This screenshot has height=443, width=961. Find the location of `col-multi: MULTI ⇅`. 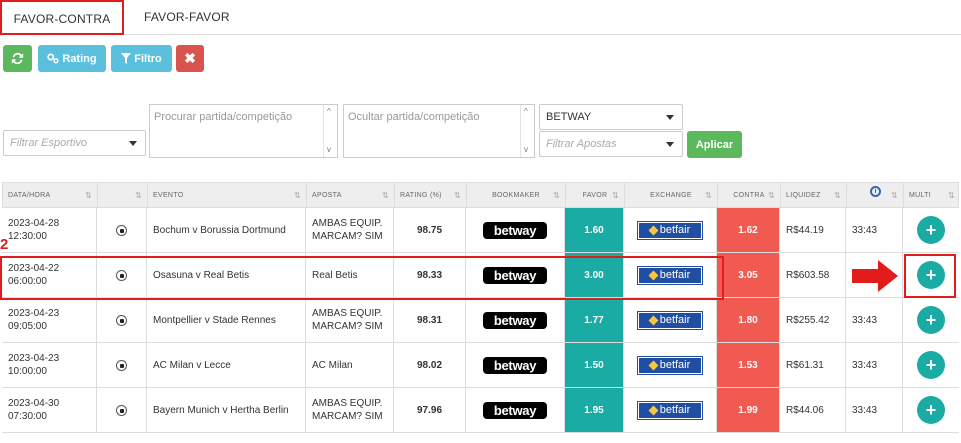

col-multi: MULTI ⇅ is located at coordinates (932, 195).